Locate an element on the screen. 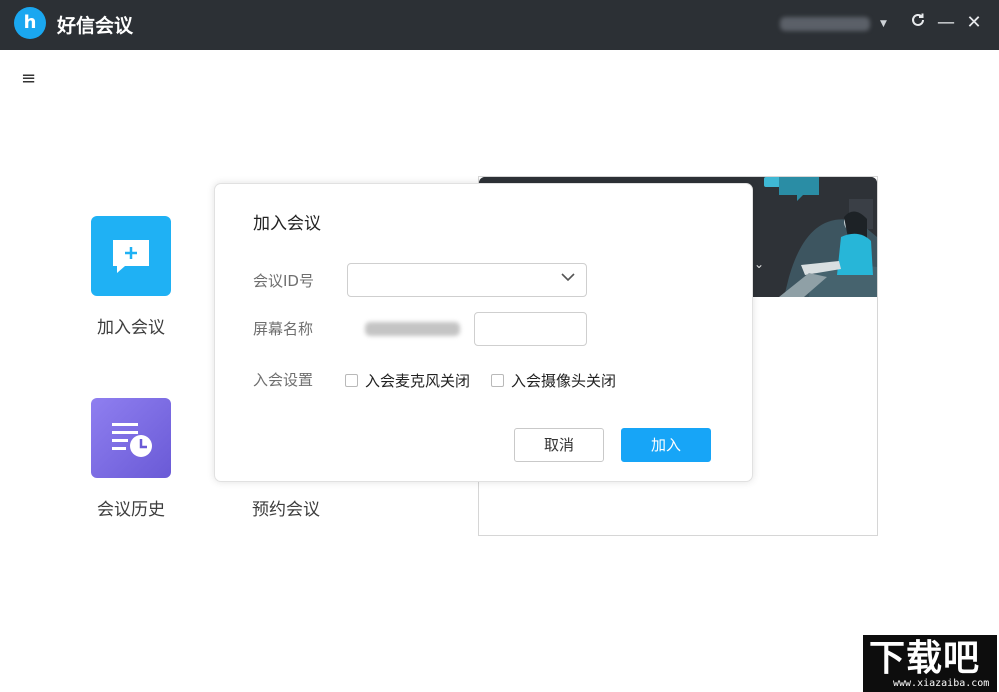  screen-name-label: 屏幕名称 is located at coordinates (283, 329).